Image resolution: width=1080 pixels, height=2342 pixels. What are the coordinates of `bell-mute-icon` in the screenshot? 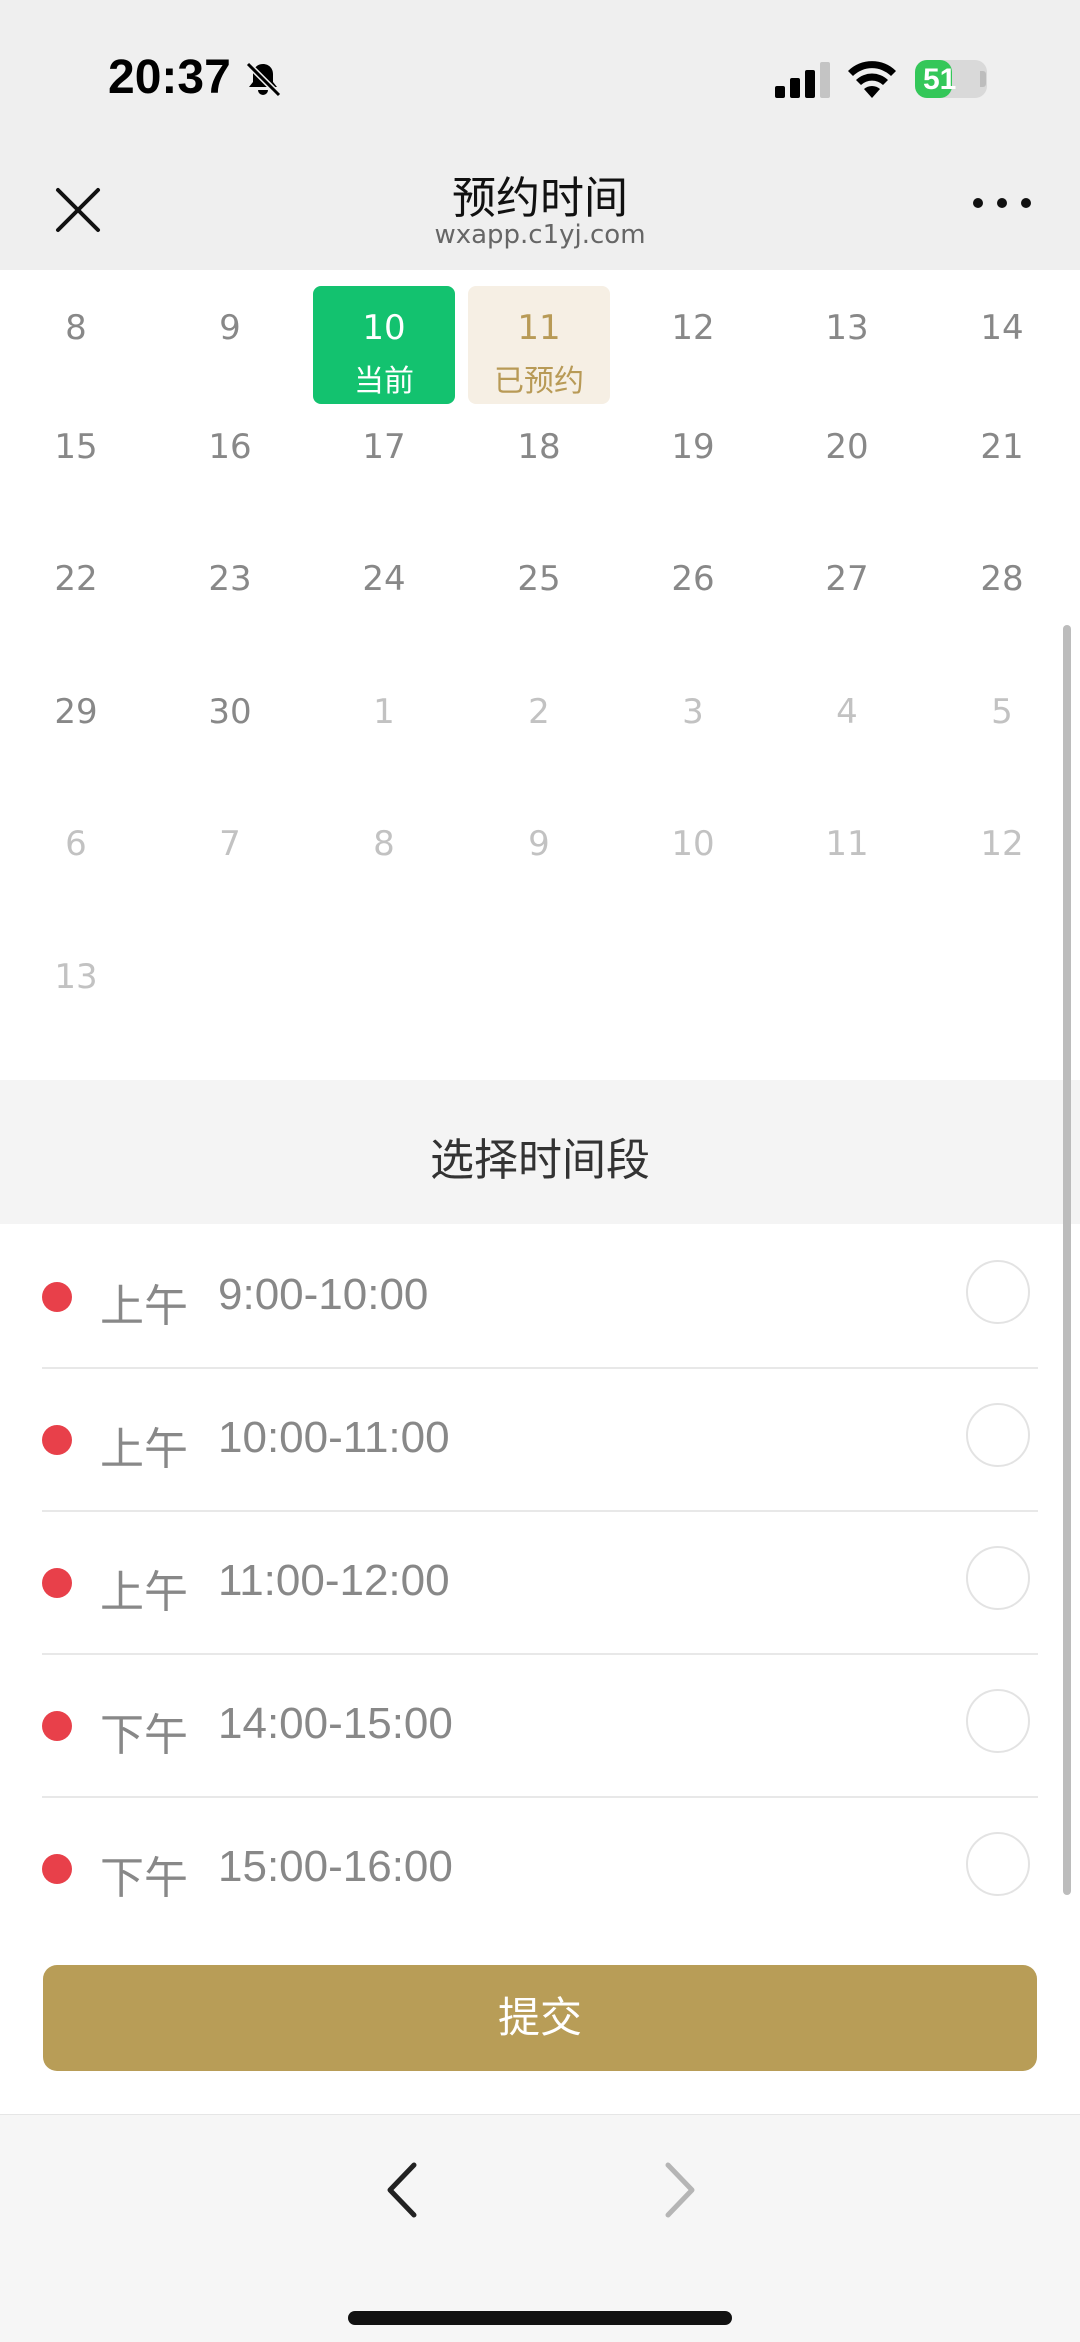 It's located at (263, 79).